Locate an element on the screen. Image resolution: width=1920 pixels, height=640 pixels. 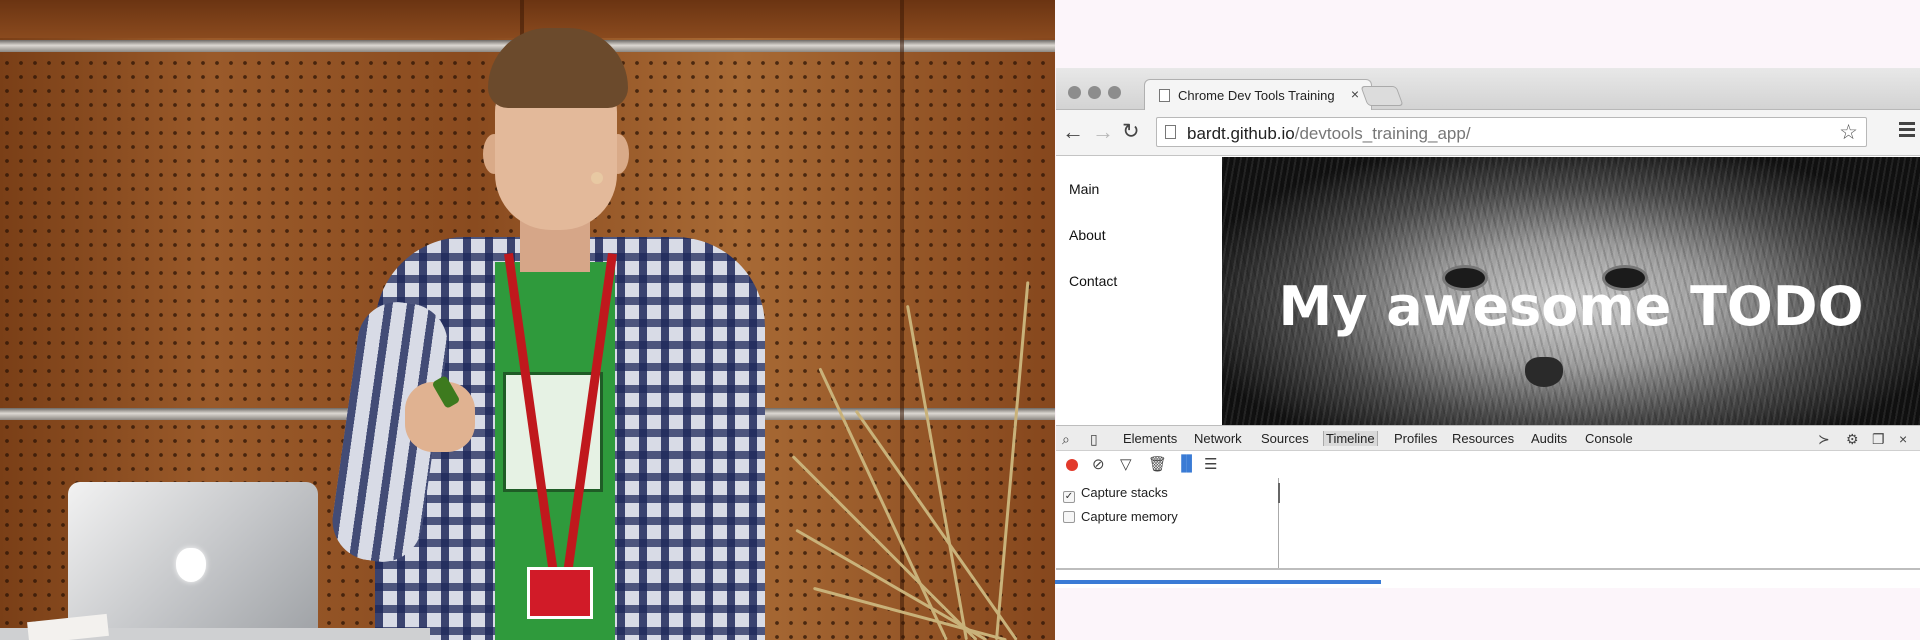
option-label: Capture memory is located at coordinates (1129, 516).